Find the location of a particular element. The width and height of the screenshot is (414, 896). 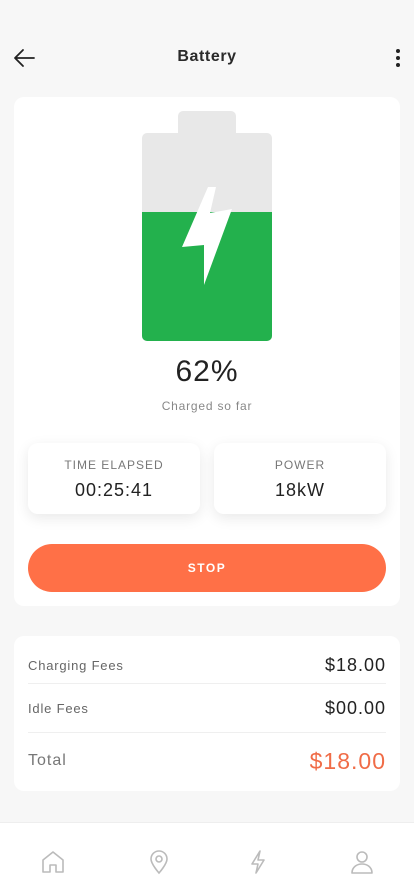

map-pin-icon is located at coordinates (159, 862).